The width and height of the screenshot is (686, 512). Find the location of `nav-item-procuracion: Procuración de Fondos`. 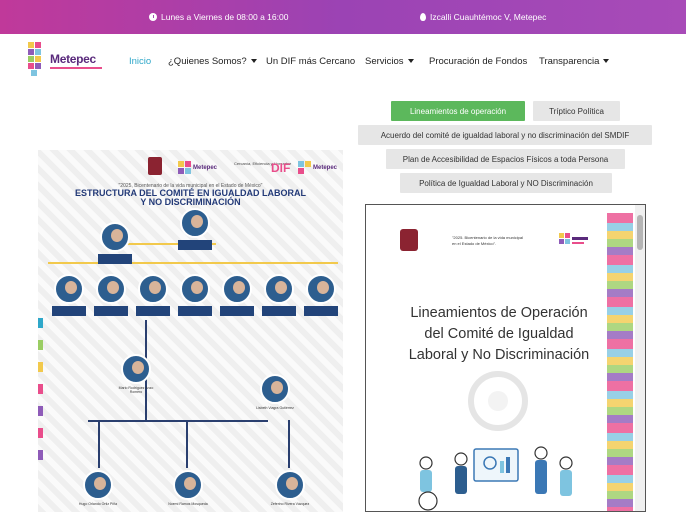

nav-item-procuracion: Procuración de Fondos is located at coordinates (478, 61).